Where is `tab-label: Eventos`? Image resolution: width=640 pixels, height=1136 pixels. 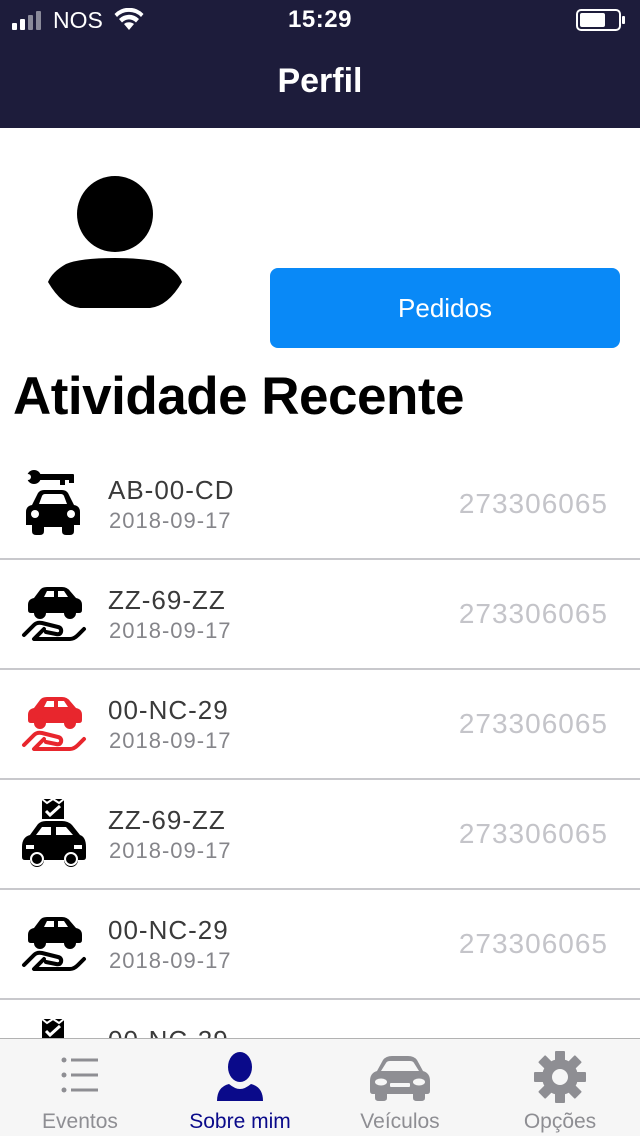
tab-label: Eventos is located at coordinates (80, 1121).